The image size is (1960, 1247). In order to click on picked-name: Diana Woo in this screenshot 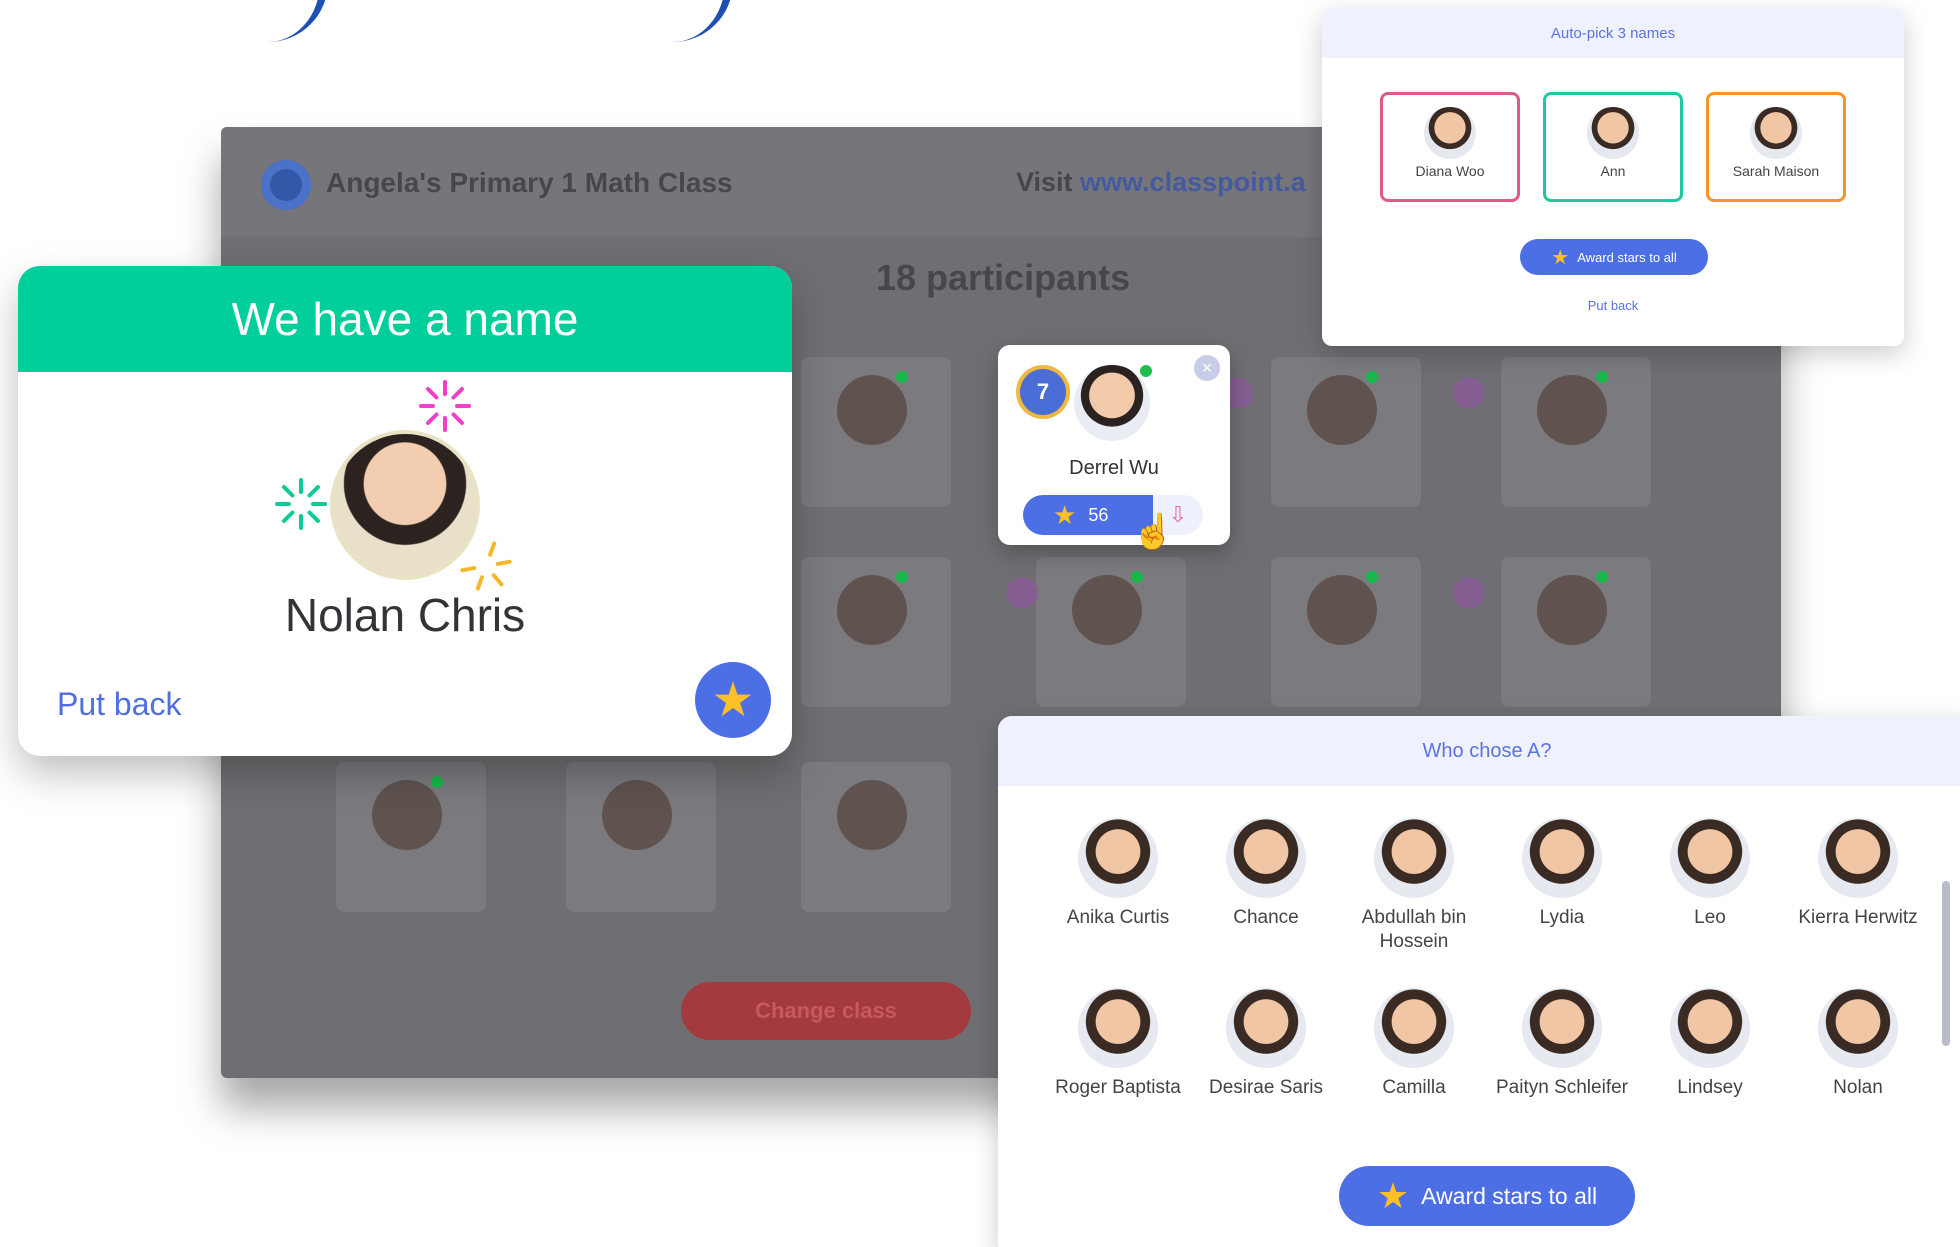, I will do `click(1450, 171)`.